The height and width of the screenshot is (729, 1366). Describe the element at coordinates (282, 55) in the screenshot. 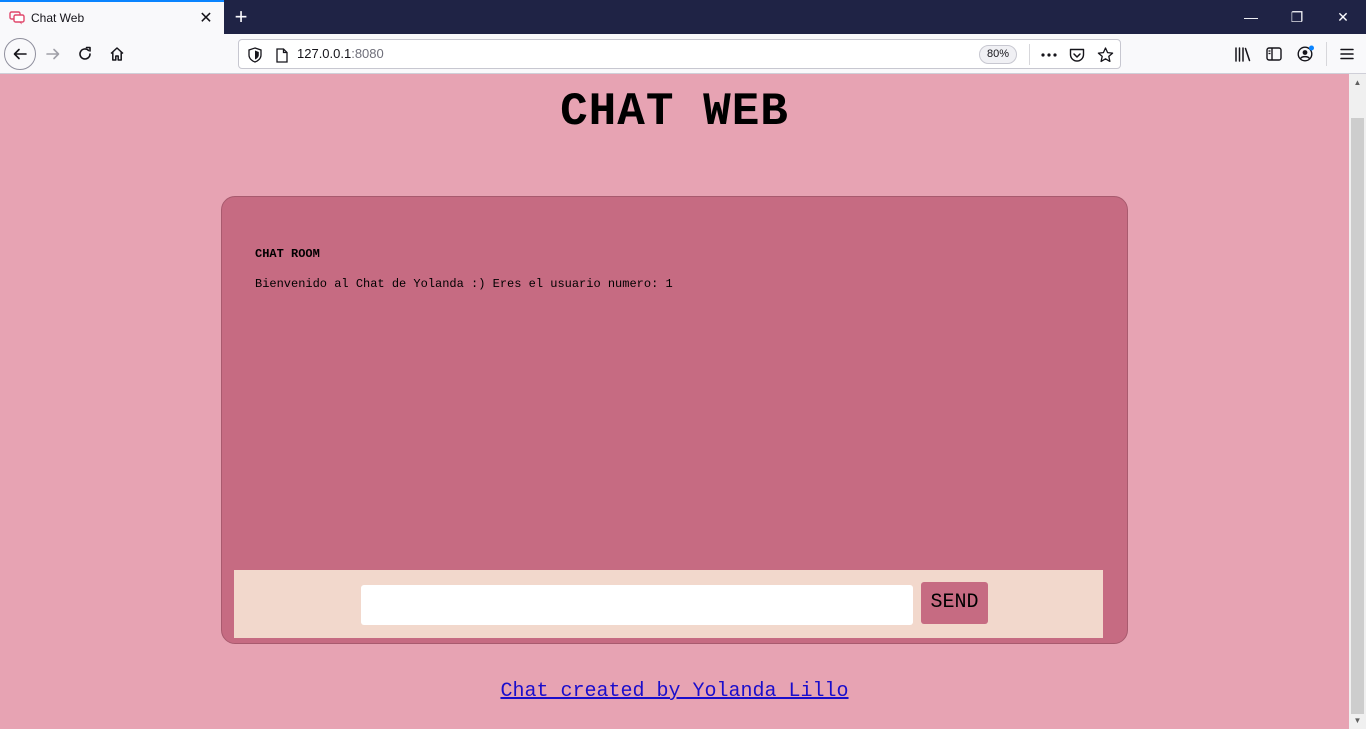

I see `page-icon` at that location.